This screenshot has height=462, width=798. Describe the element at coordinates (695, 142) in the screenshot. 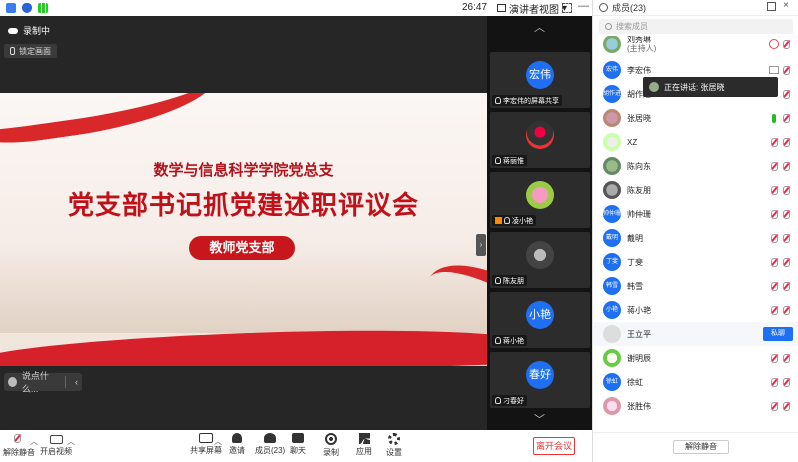

I see `member-row: XZ` at that location.